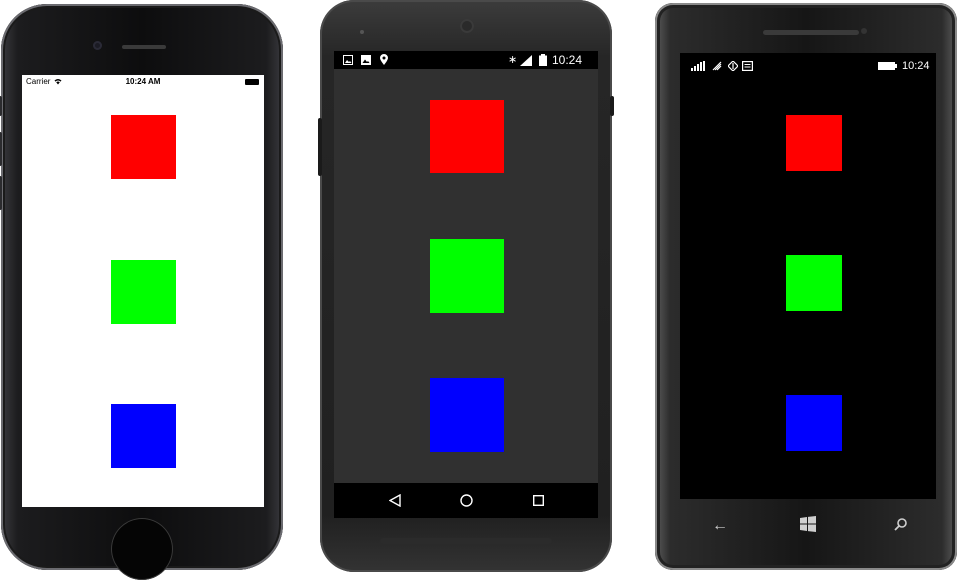  What do you see at coordinates (362, 32) in the screenshot?
I see `proximity-sensor` at bounding box center [362, 32].